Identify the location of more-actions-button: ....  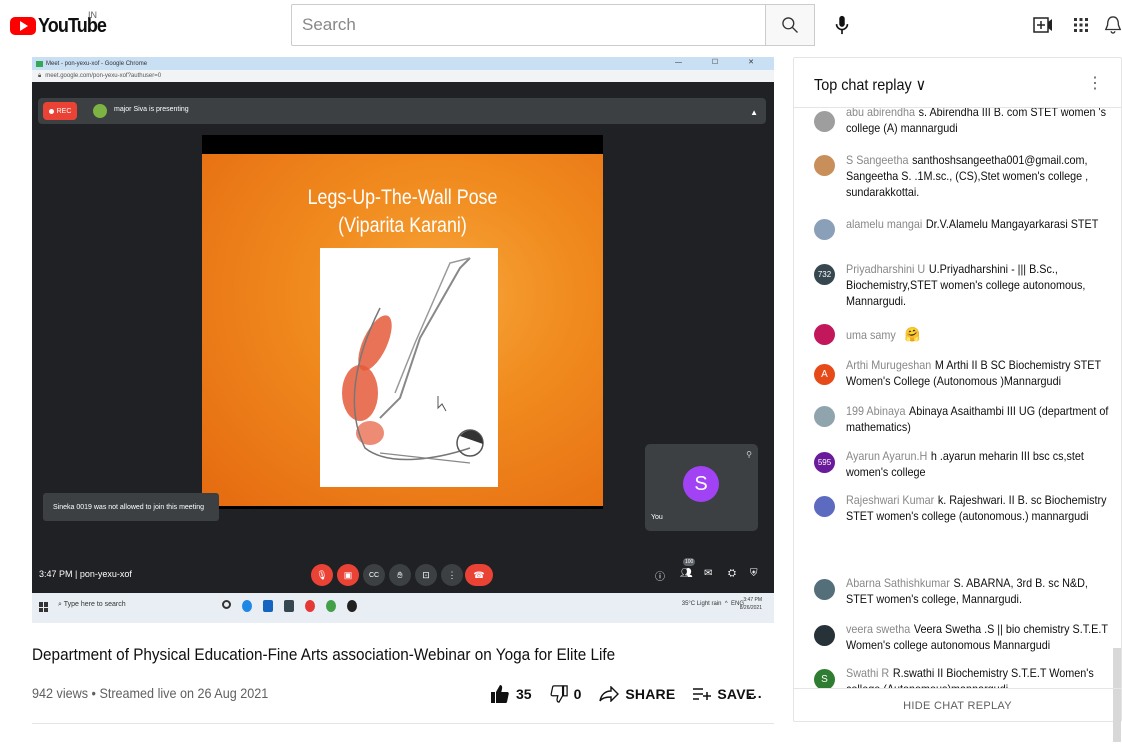
(755, 693).